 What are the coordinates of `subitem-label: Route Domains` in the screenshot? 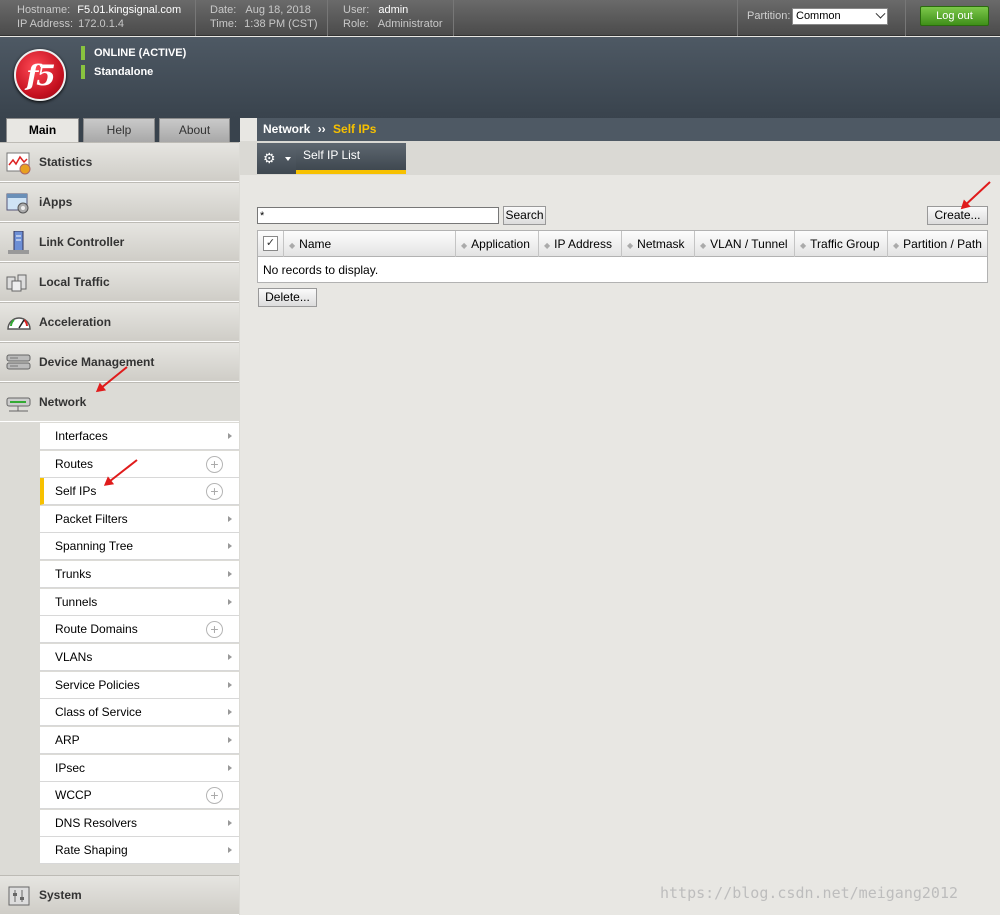 It's located at (96, 629).